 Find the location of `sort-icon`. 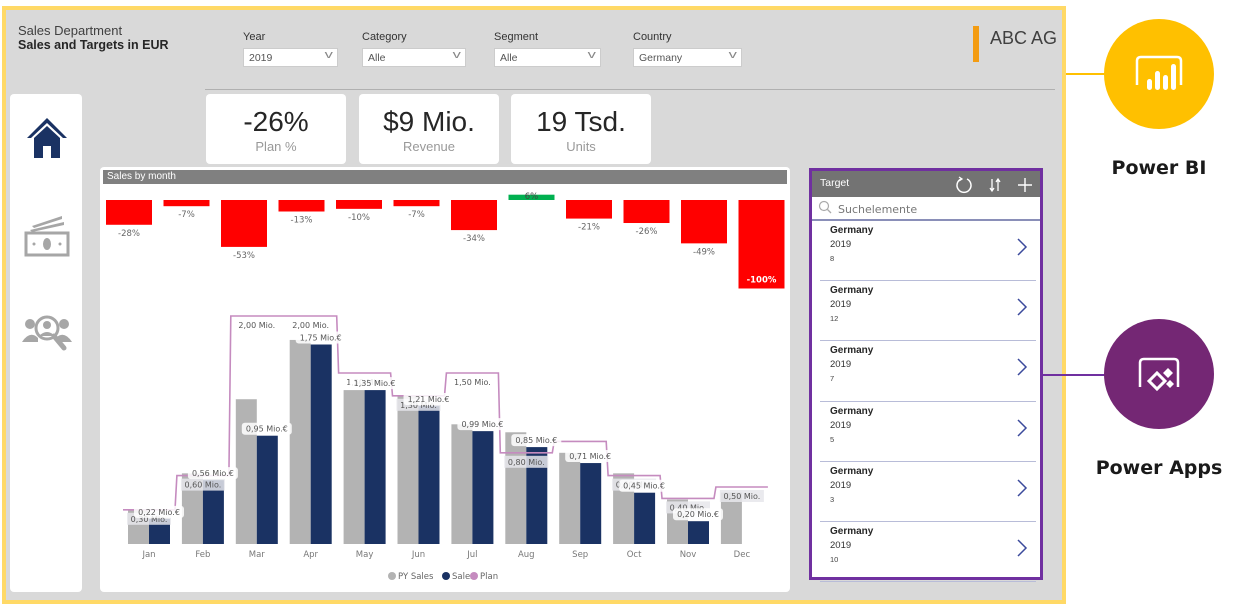

sort-icon is located at coordinates (995, 186).